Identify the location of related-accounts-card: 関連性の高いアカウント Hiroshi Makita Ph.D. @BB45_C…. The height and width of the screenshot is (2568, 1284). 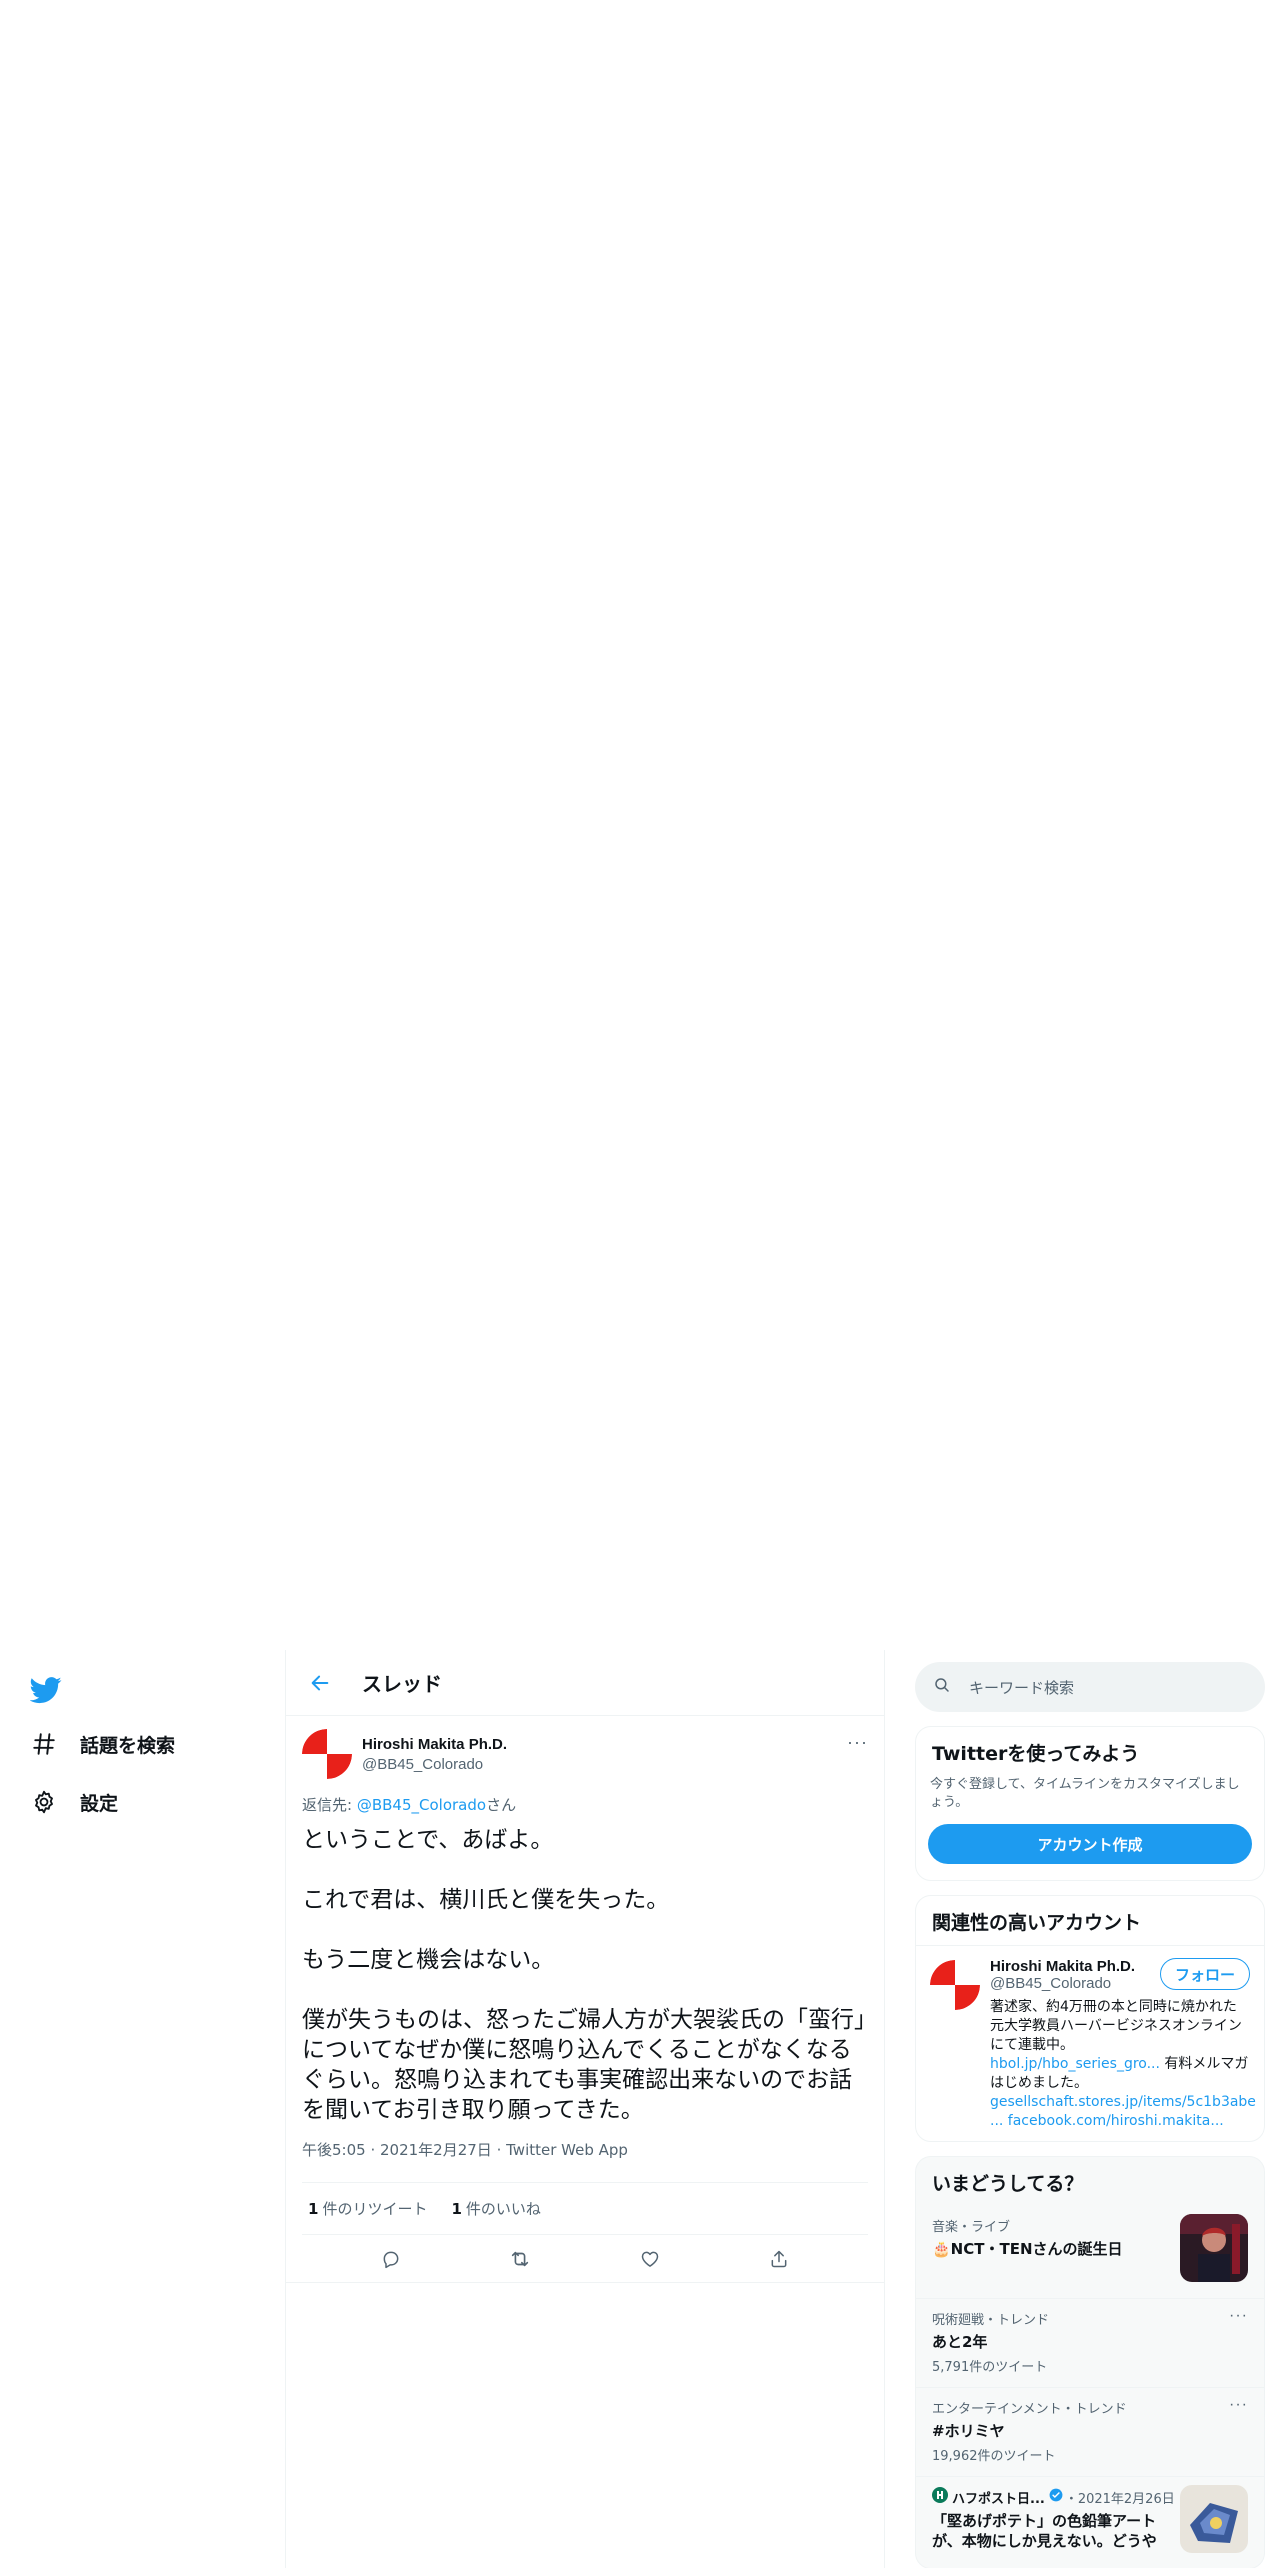
(1090, 2018).